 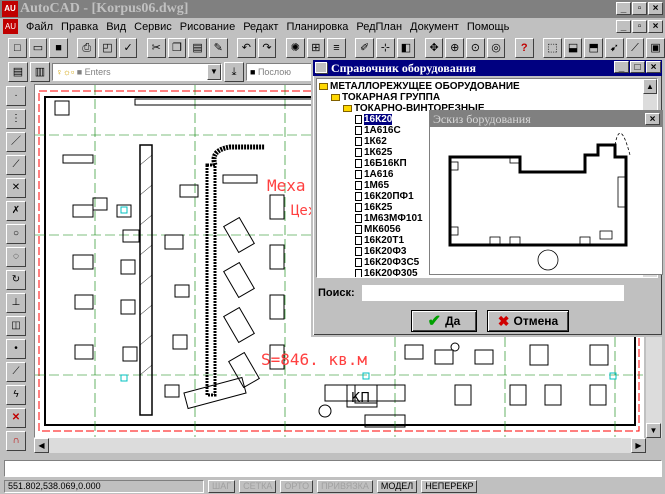 I want to click on tree-item-machine: 16К20Ф3, so click(x=380, y=251).